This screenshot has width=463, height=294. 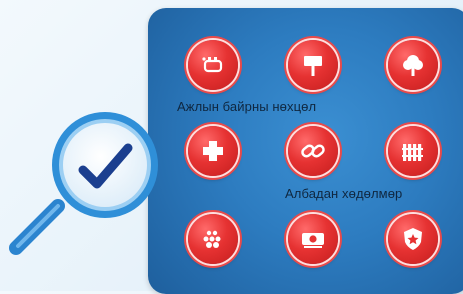 What do you see at coordinates (247, 106) in the screenshot?
I see `working-conditions-label: Ажлын байрны нөхцөл` at bounding box center [247, 106].